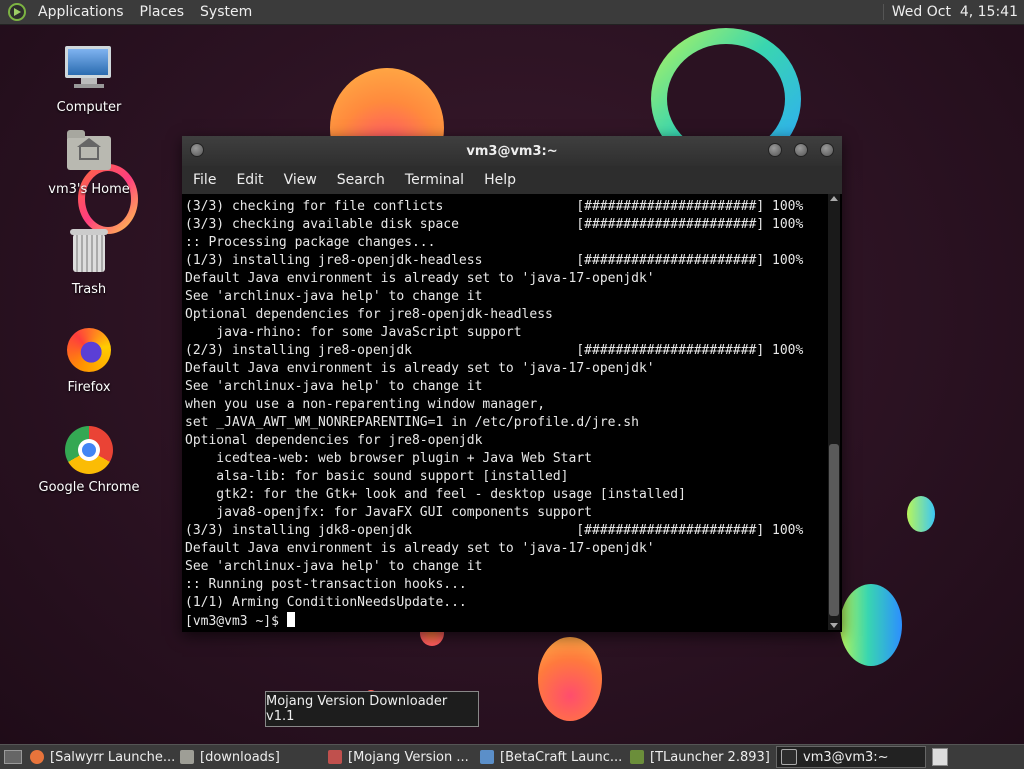 The image size is (1024, 769). What do you see at coordinates (17, 12) in the screenshot?
I see `distro-logo-icon` at bounding box center [17, 12].